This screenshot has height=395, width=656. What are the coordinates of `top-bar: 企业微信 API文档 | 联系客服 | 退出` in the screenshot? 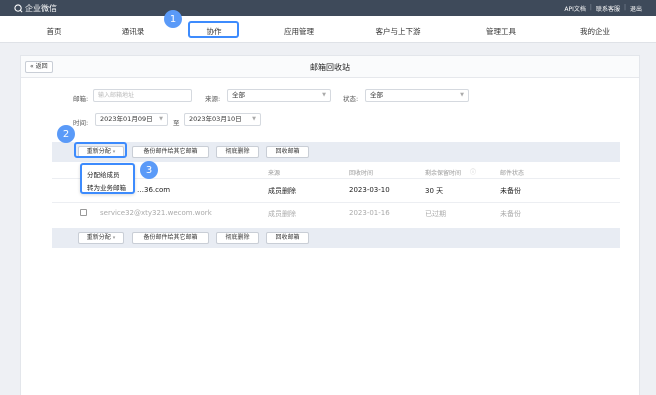 It's located at (328, 8).